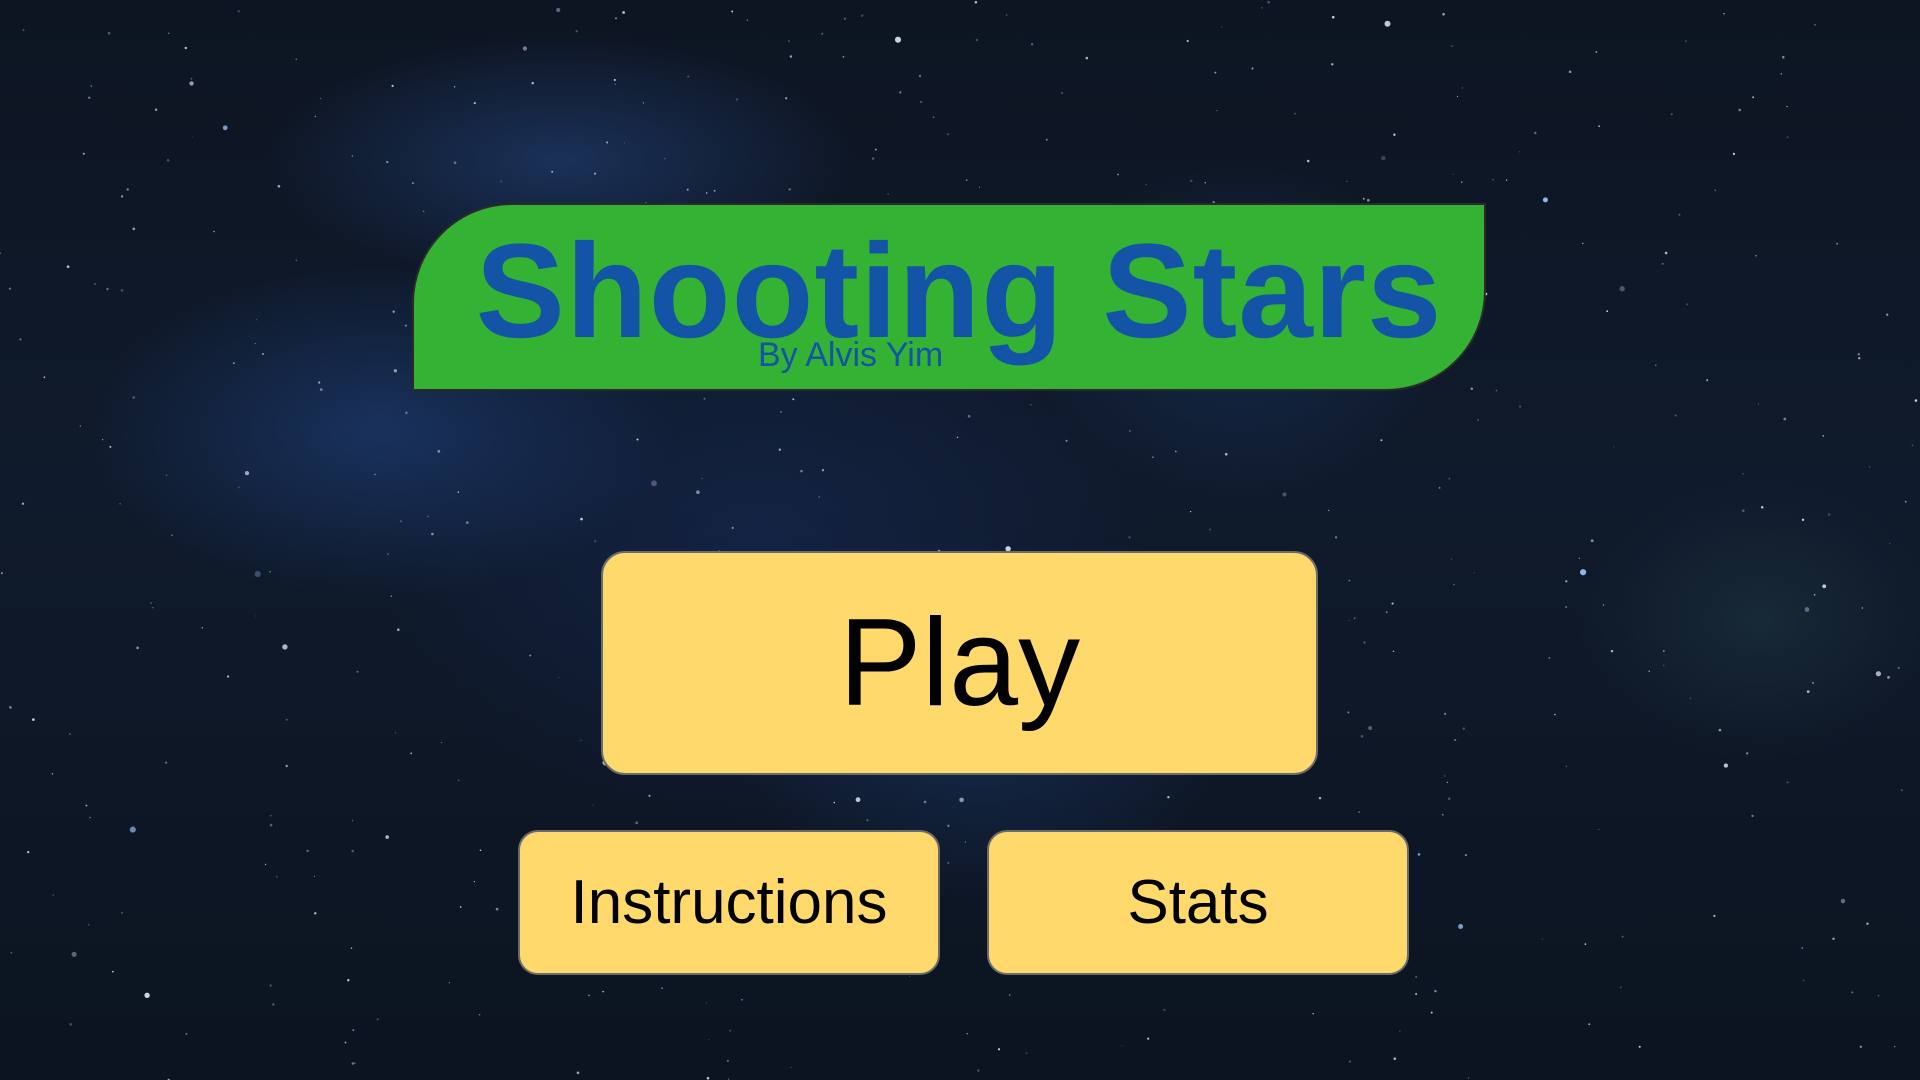 The image size is (1920, 1080). What do you see at coordinates (949, 297) in the screenshot?
I see `title-banner: Shooting Stars By Alvis Yim` at bounding box center [949, 297].